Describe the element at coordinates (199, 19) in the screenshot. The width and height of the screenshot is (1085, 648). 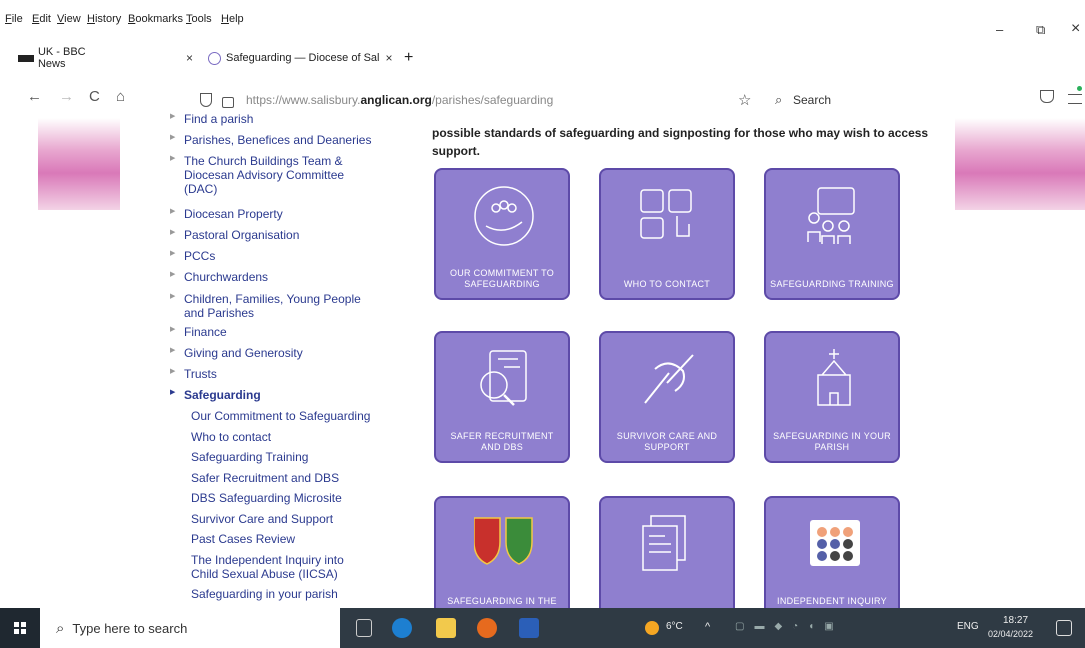
I see `menu-tools: Tools` at that location.